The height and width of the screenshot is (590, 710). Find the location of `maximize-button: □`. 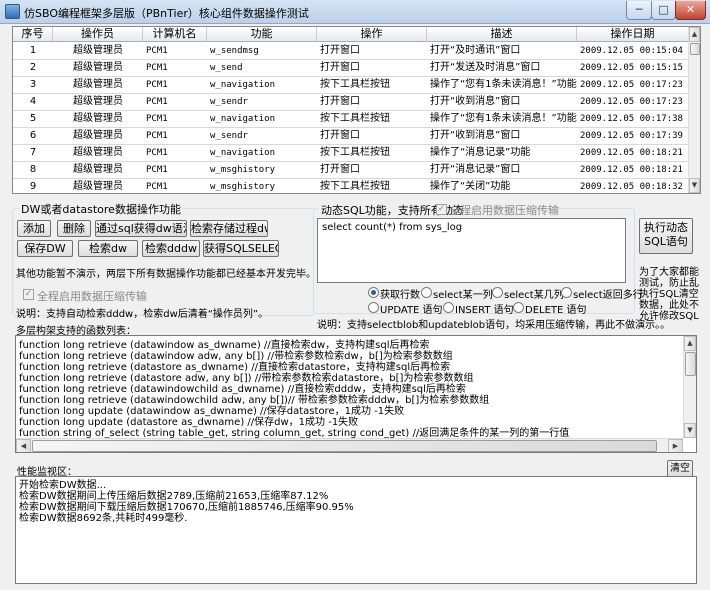

maximize-button: □ is located at coordinates (663, 10).